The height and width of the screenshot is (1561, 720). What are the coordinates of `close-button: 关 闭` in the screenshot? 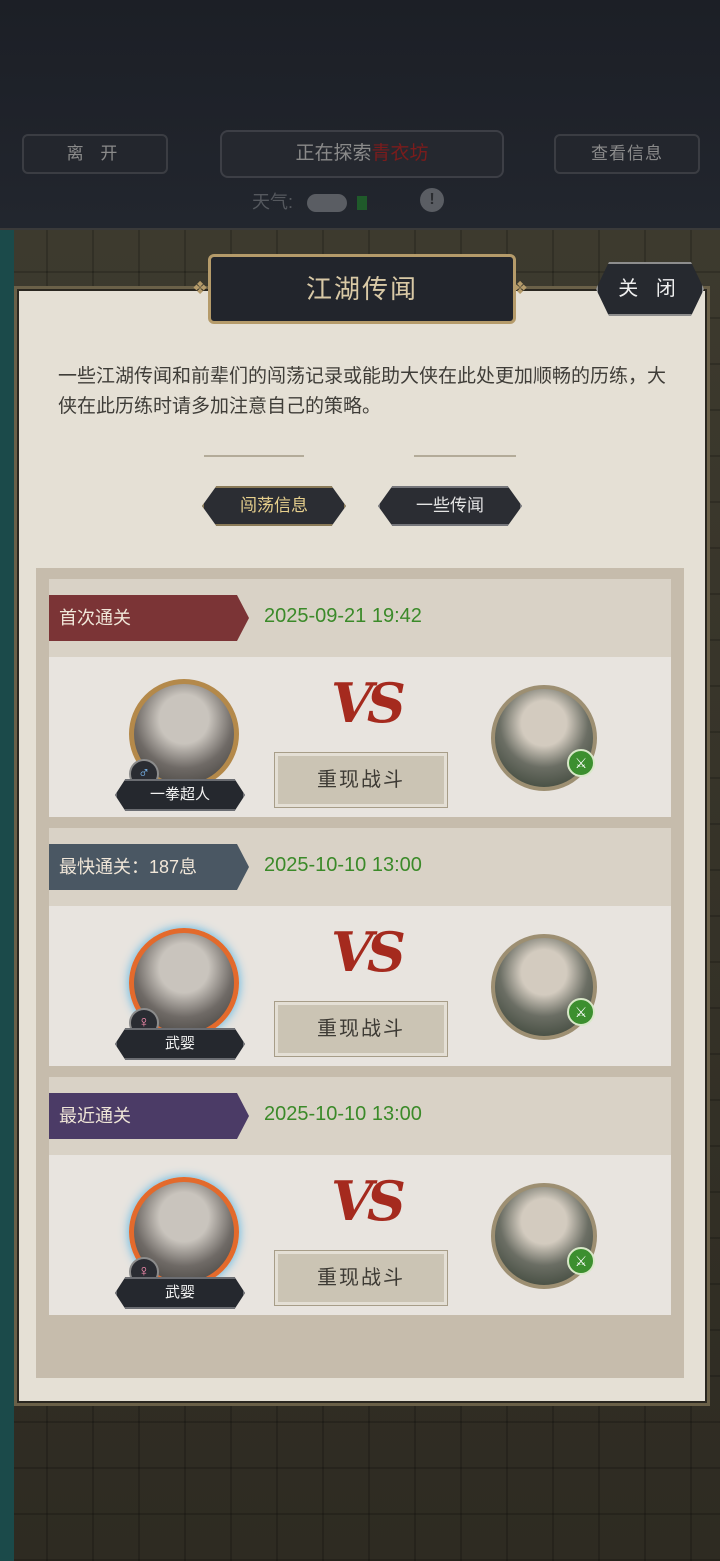 It's located at (650, 289).